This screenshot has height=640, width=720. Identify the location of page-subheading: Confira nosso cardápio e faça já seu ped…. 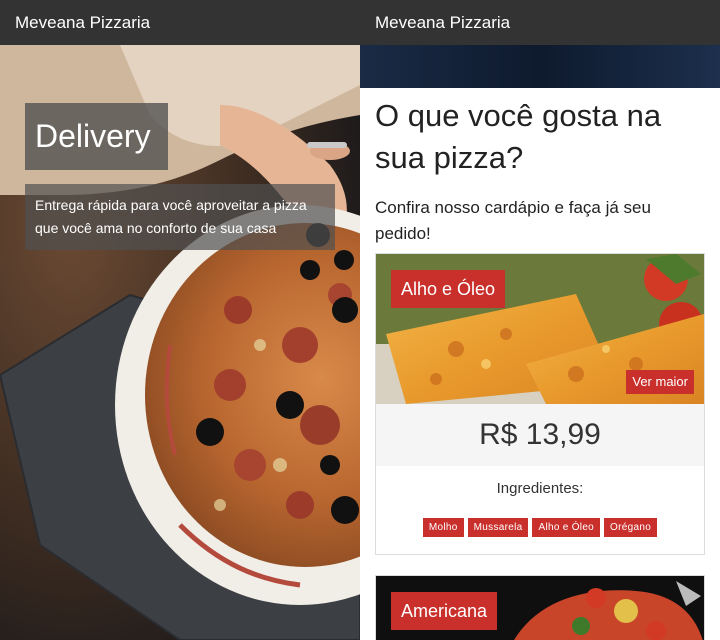
(513, 220).